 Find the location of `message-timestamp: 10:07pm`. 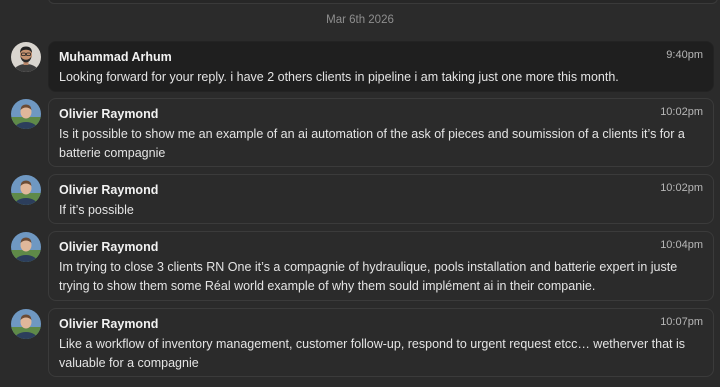

message-timestamp: 10:07pm is located at coordinates (681, 322).